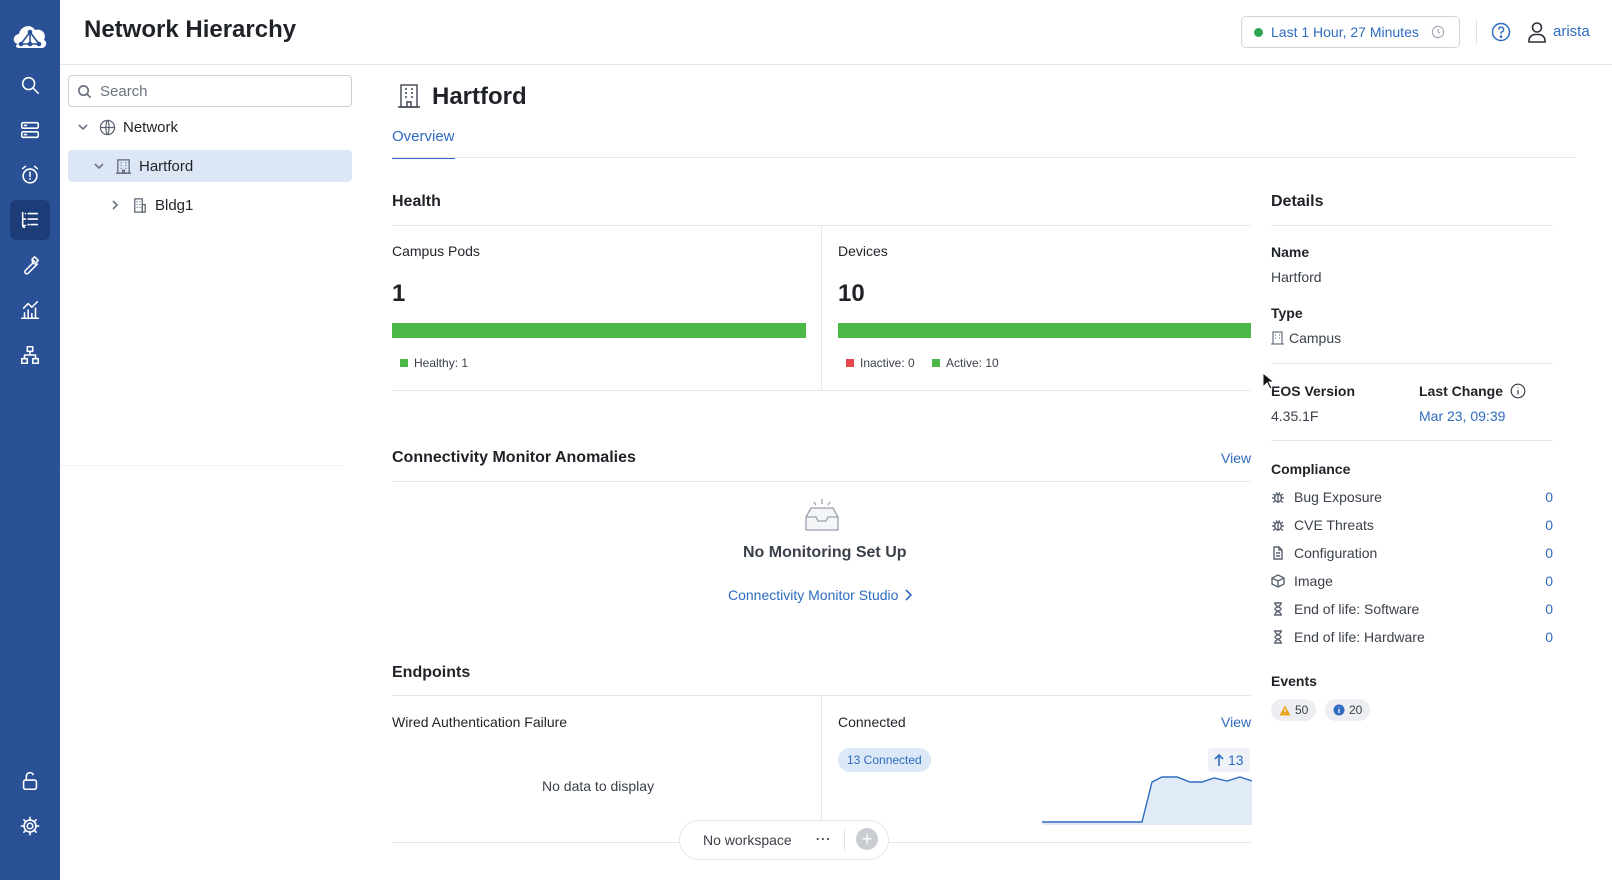 This screenshot has height=880, width=1612. I want to click on settings-icon, so click(30, 826).